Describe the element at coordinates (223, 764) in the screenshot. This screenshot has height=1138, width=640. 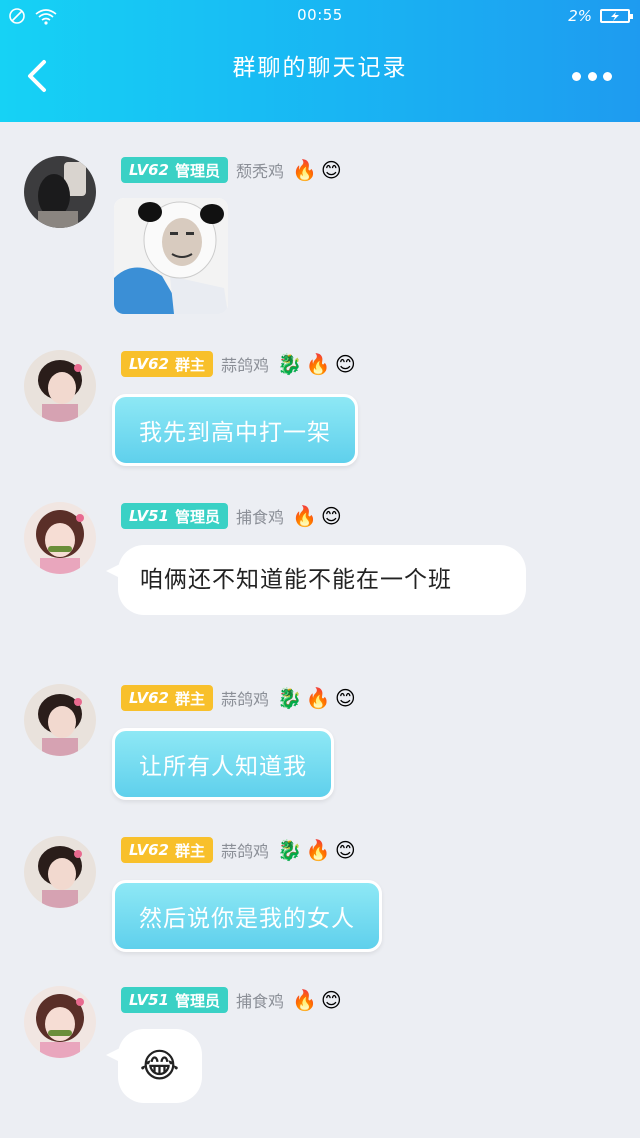
I see `message-bubble: 让所有人知道我` at that location.